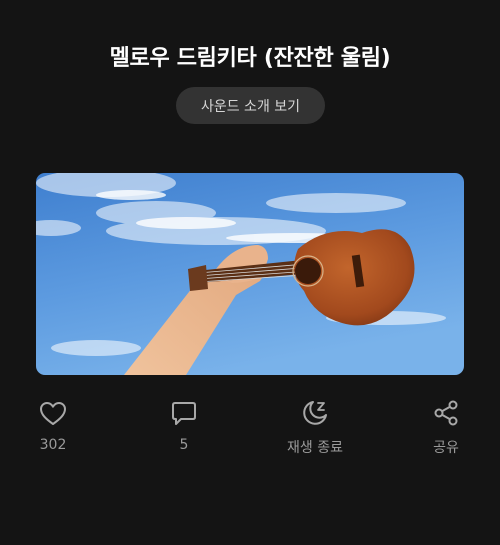 This screenshot has width=500, height=545. What do you see at coordinates (315, 413) in the screenshot?
I see `sleep-timer-icon` at bounding box center [315, 413].